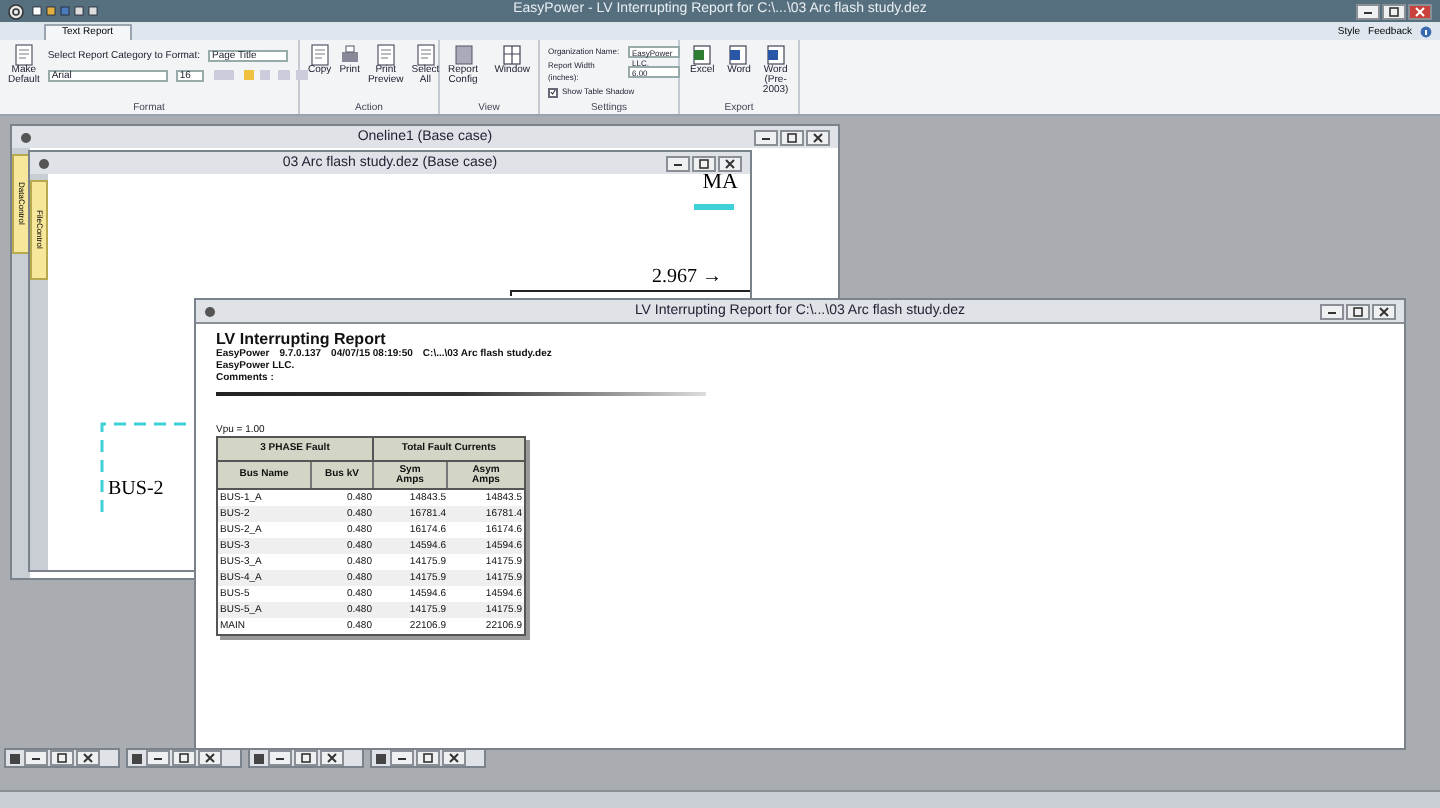 The image size is (1440, 808). Describe the element at coordinates (702, 55) in the screenshot. I see `spreadsheet-icon` at that location.